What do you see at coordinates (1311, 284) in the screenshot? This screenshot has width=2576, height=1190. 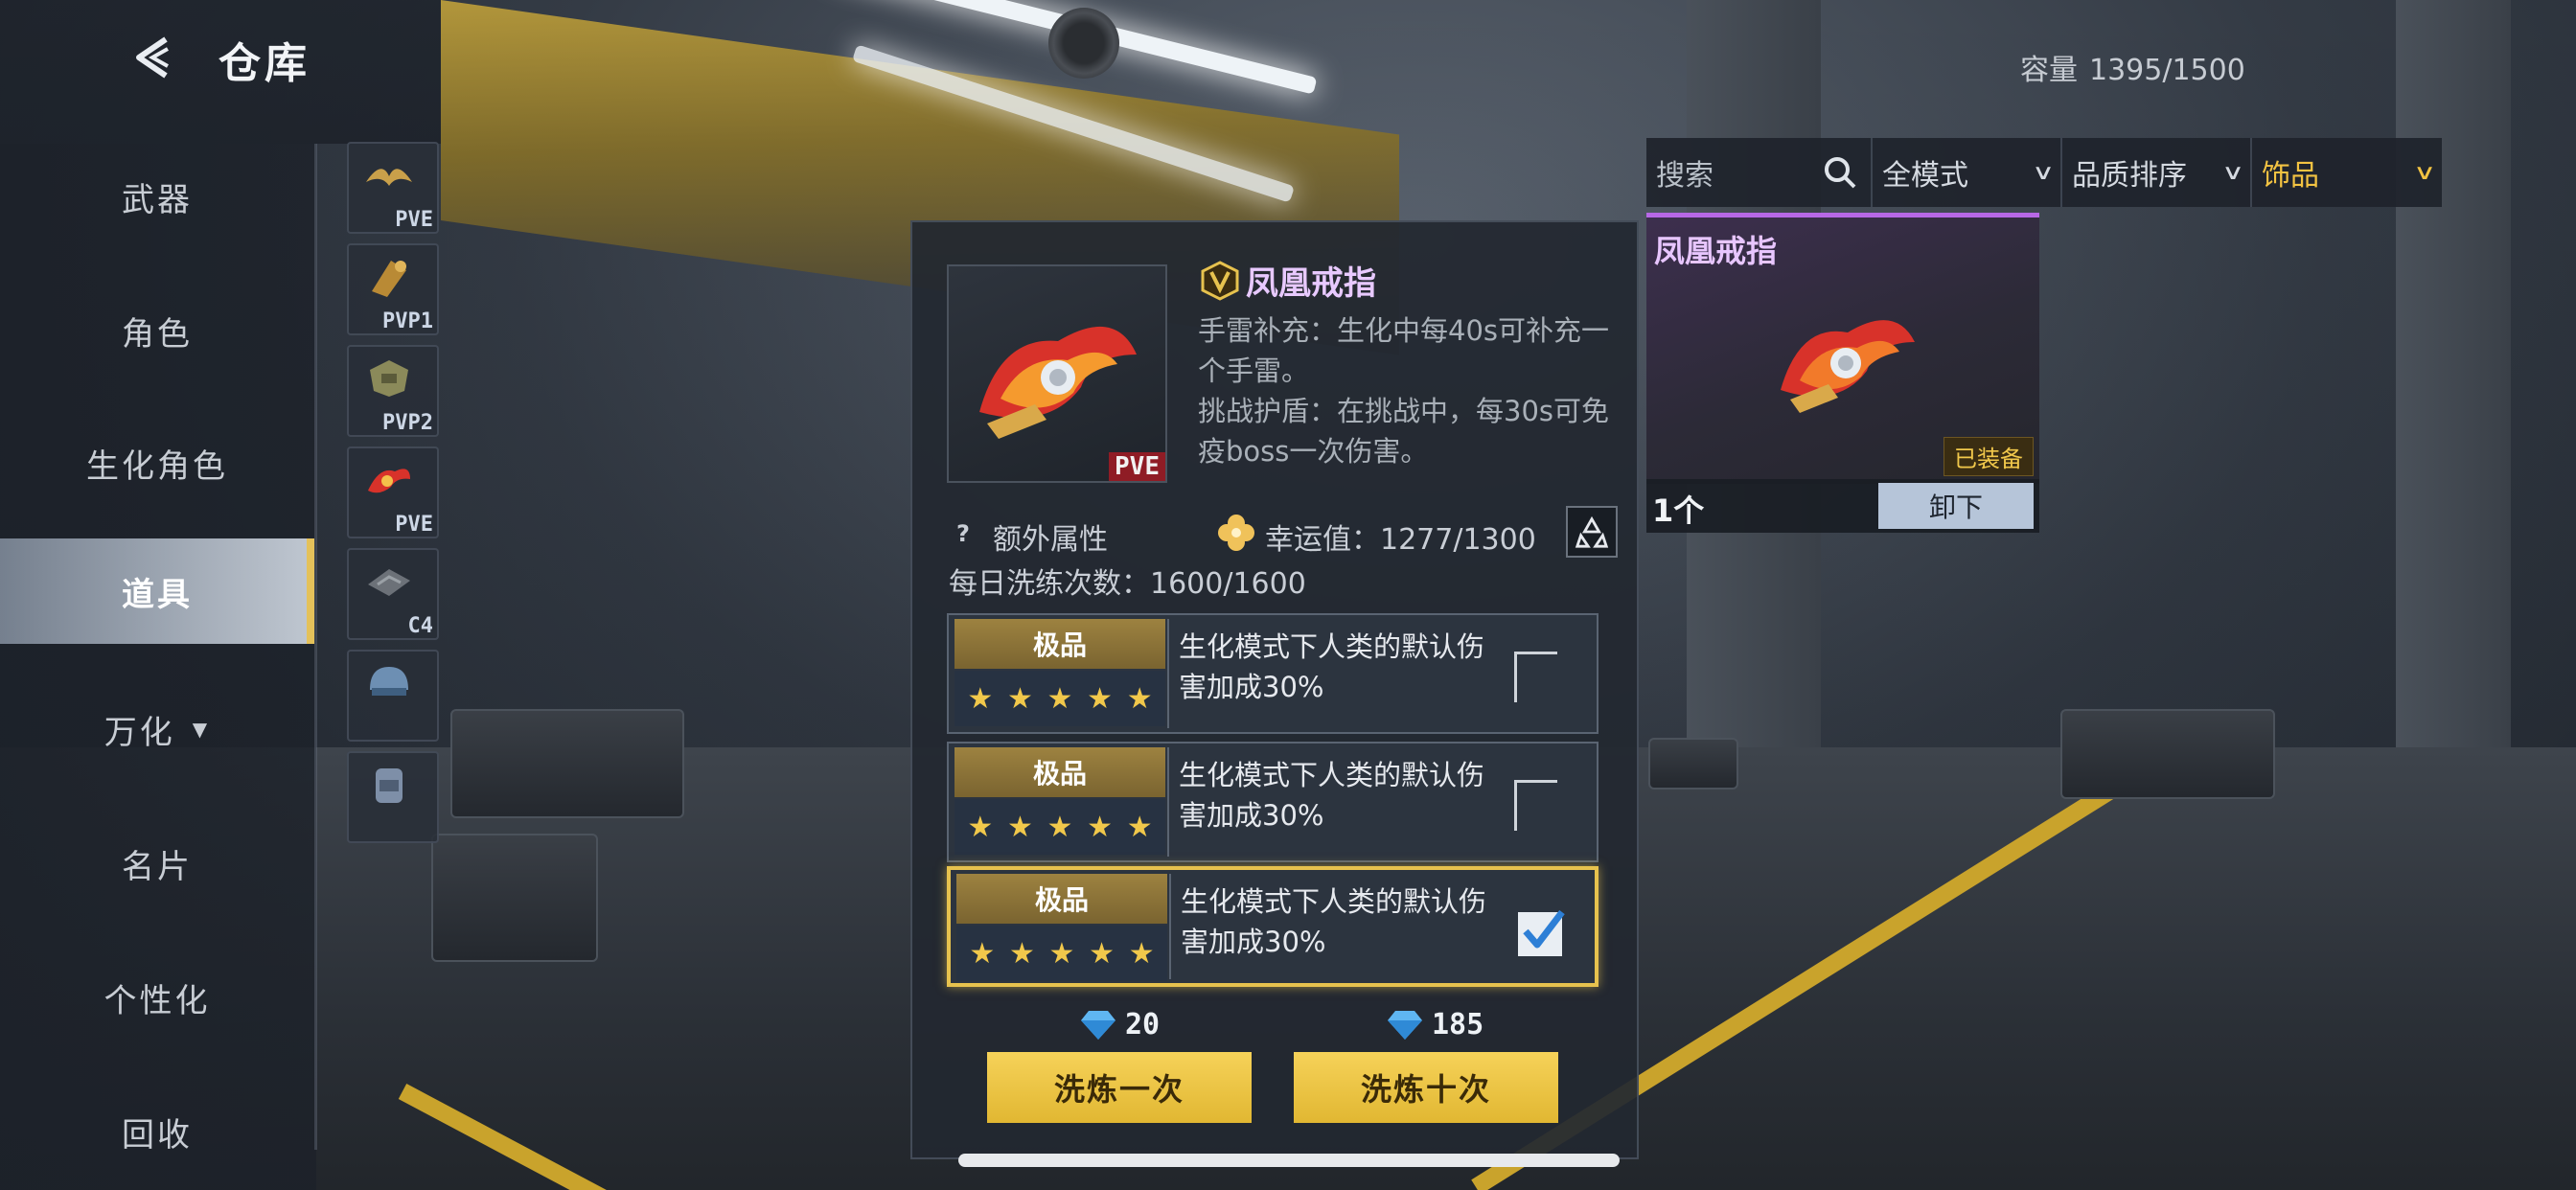 I see `item-name: 凤凰戒指` at bounding box center [1311, 284].